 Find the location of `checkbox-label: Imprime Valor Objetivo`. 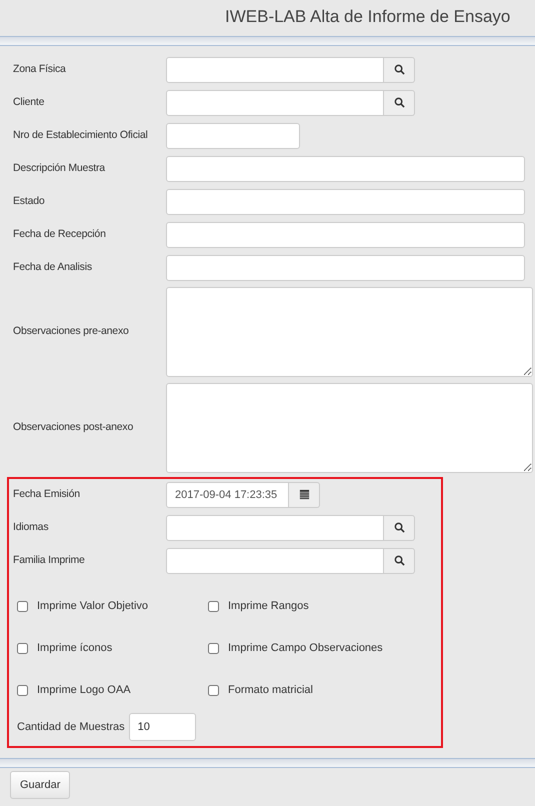

checkbox-label: Imprime Valor Objetivo is located at coordinates (92, 606).